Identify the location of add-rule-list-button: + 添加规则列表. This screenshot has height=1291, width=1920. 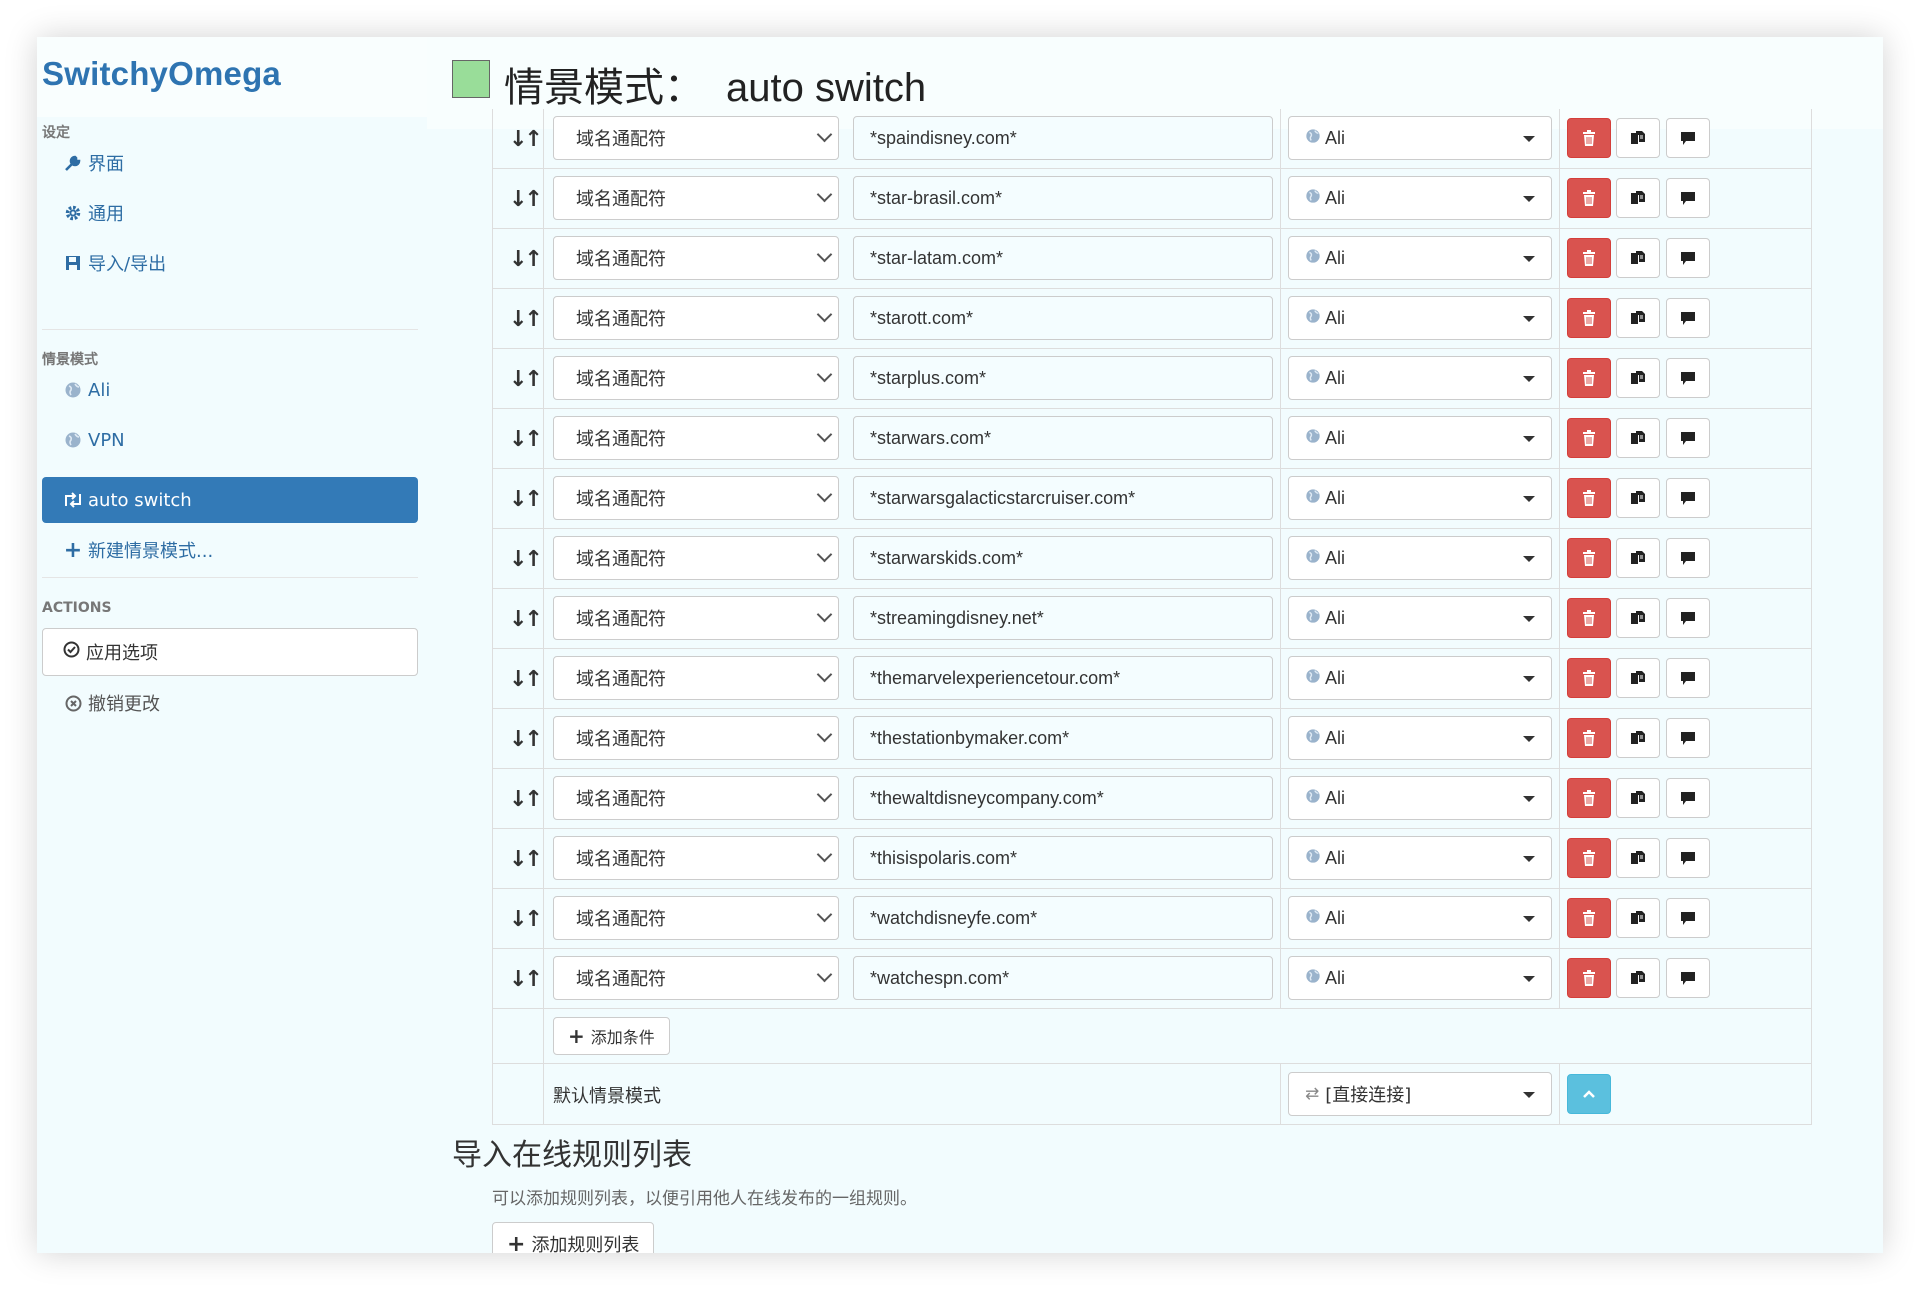
(573, 1237).